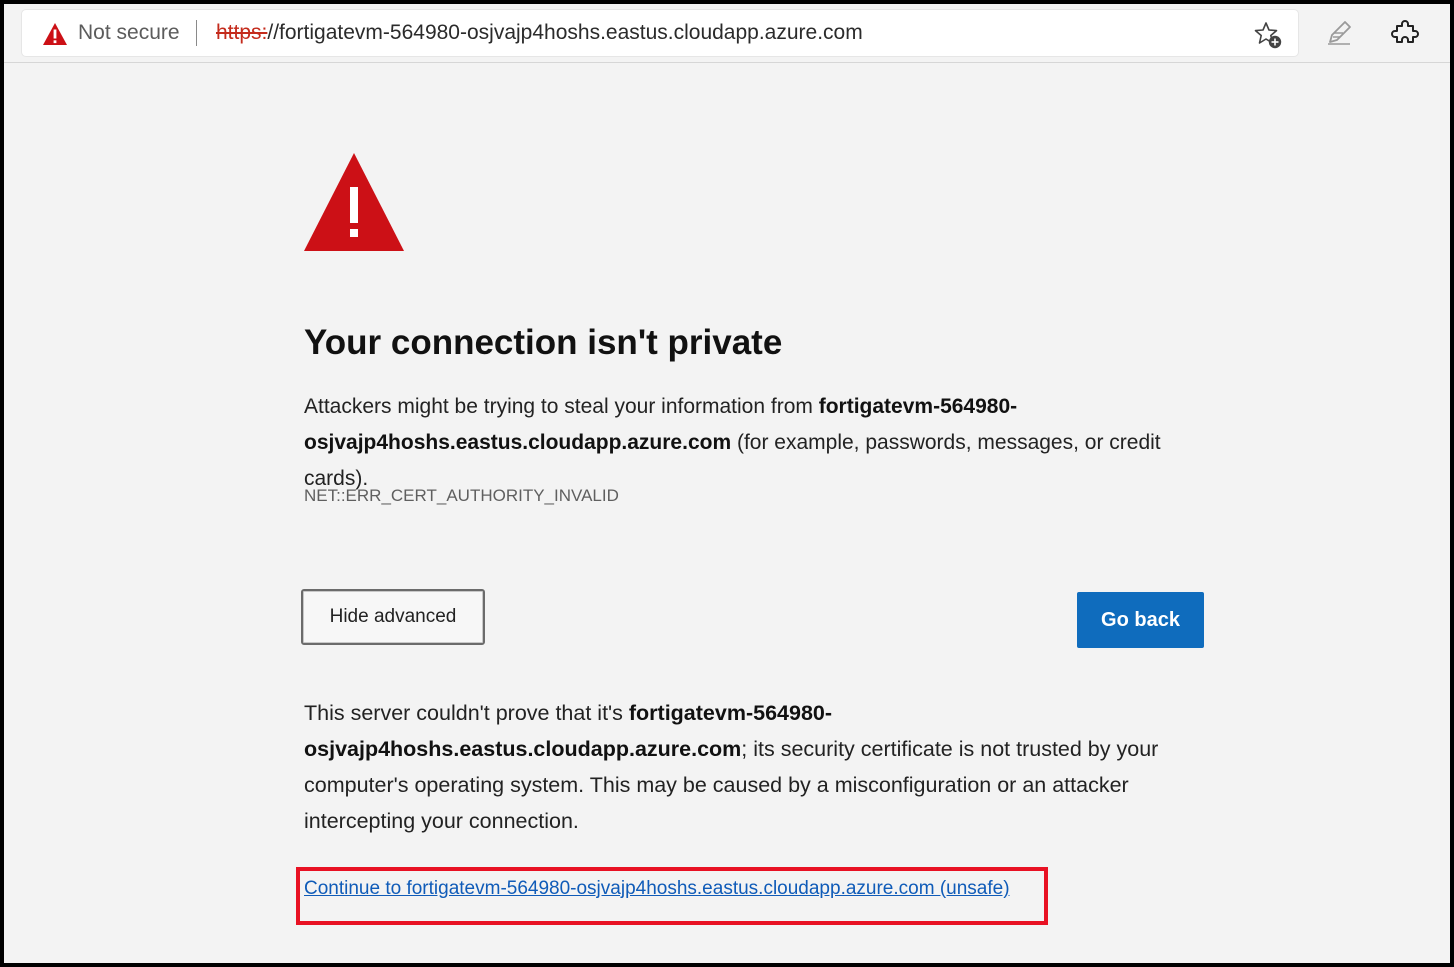  What do you see at coordinates (1405, 33) in the screenshot?
I see `extensions-icon` at bounding box center [1405, 33].